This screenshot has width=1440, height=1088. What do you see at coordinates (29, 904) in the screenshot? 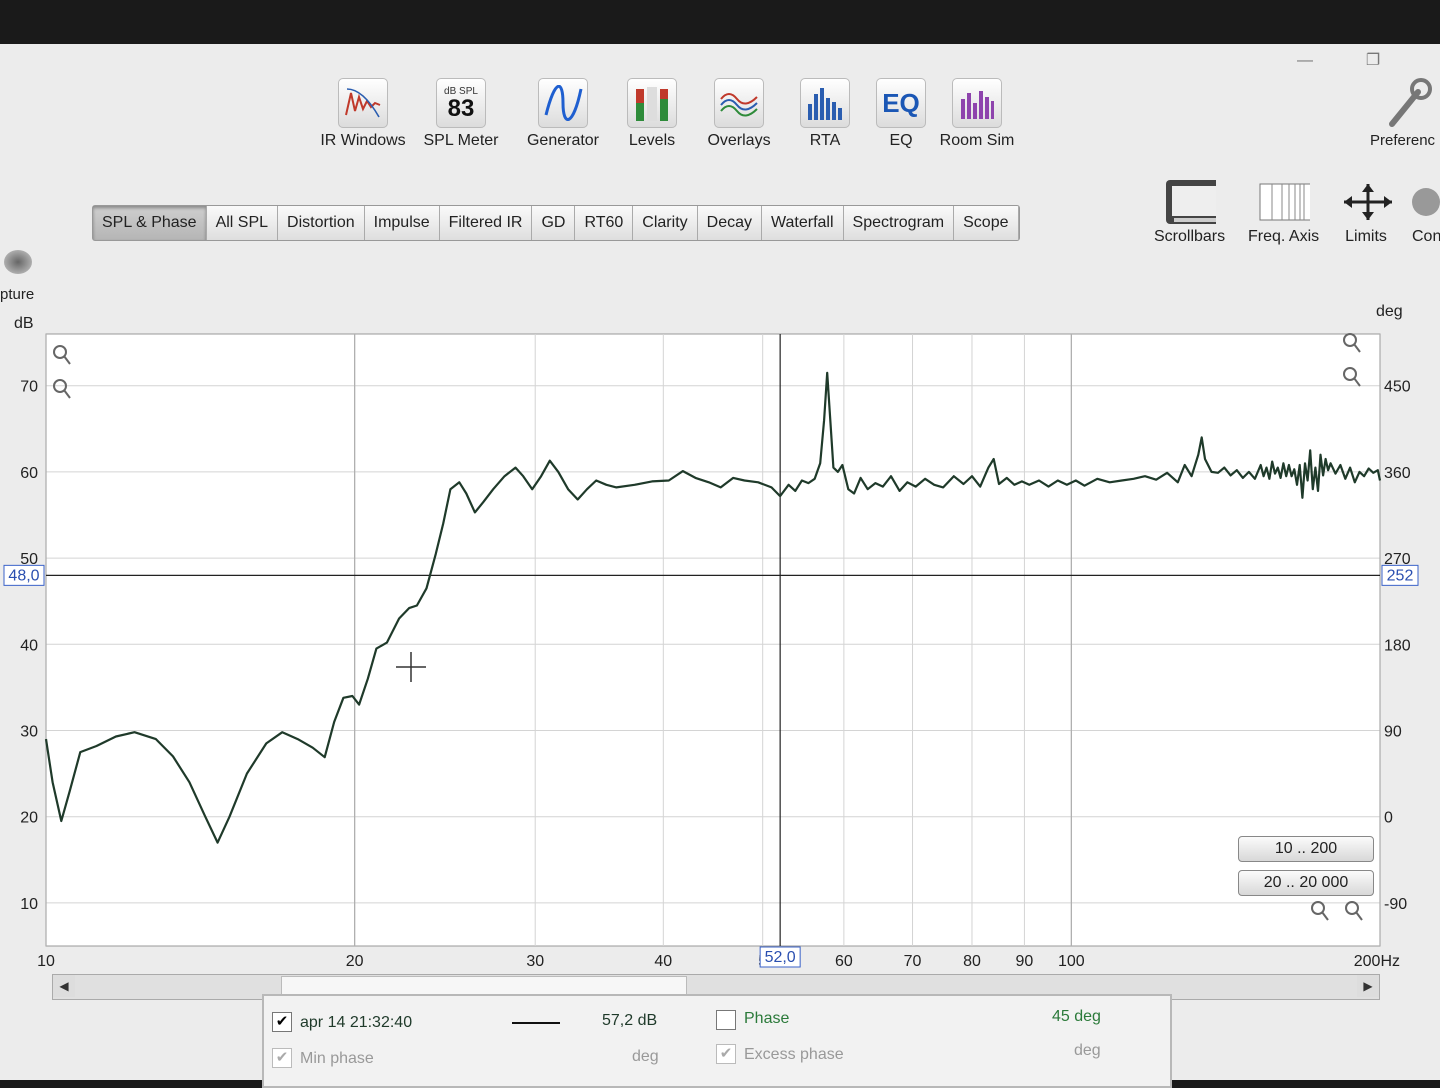
I see `y-tick-label: 10` at bounding box center [29, 904].